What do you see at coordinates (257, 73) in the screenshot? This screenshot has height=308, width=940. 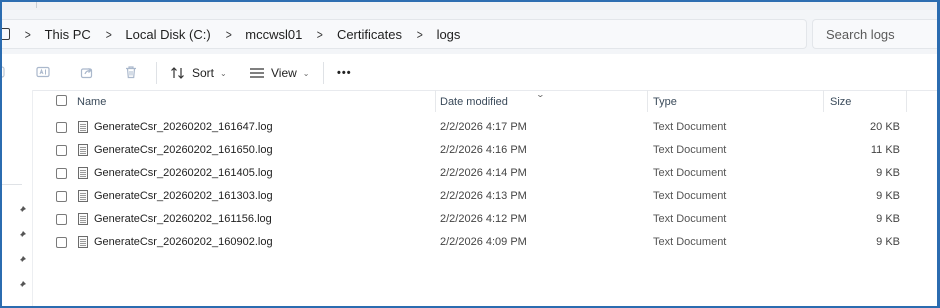 I see `view-icon` at bounding box center [257, 73].